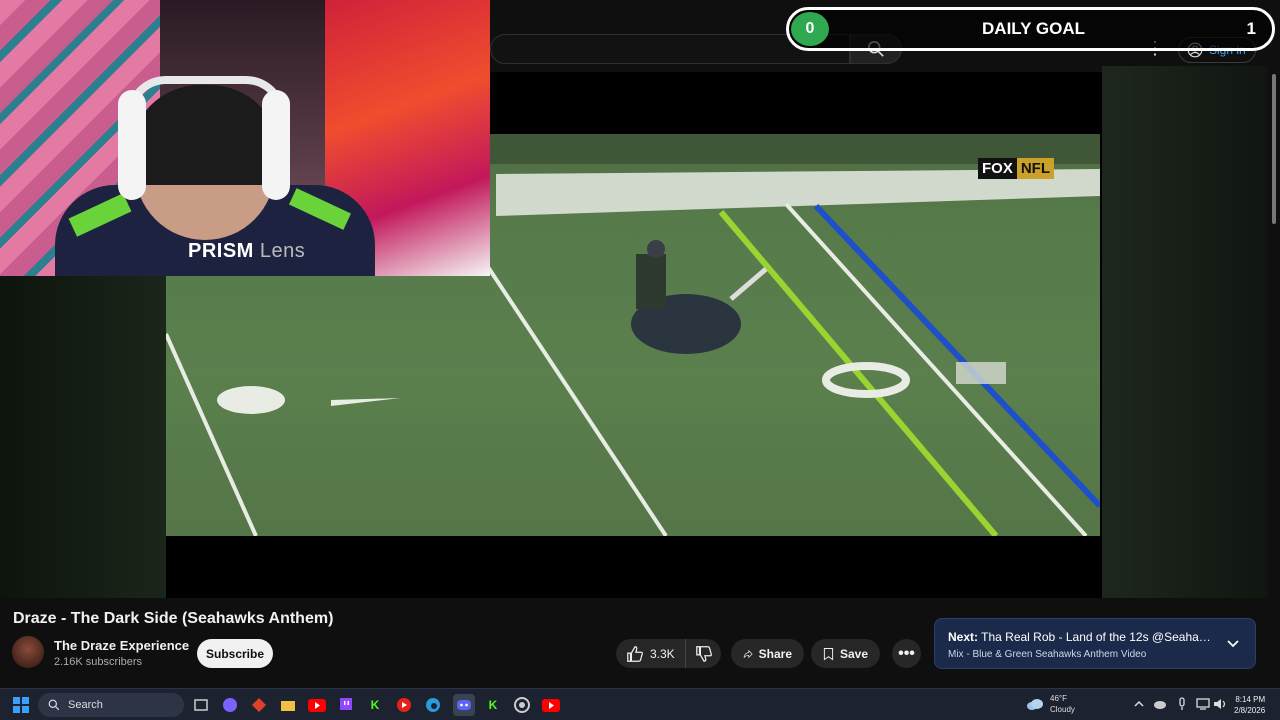 Image resolution: width=1280 pixels, height=720 pixels. What do you see at coordinates (775, 653) in the screenshot?
I see `share-label: Share` at bounding box center [775, 653].